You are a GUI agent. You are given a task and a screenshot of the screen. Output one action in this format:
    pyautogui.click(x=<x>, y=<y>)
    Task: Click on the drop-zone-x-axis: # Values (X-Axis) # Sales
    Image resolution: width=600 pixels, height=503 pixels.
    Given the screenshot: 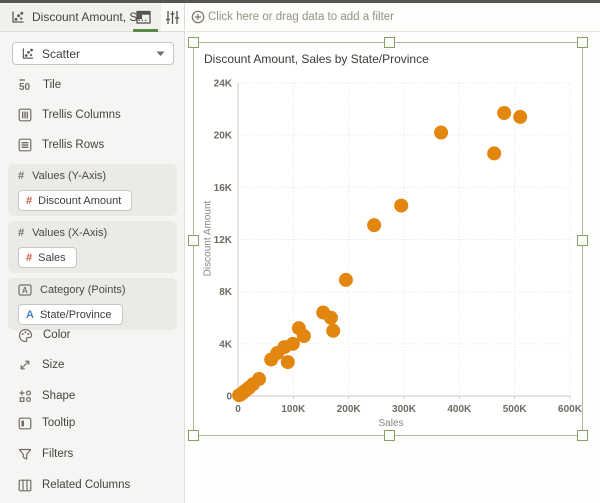 What is the action you would take?
    pyautogui.click(x=92, y=247)
    